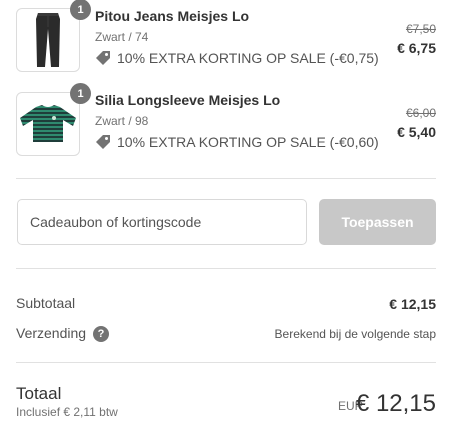 The width and height of the screenshot is (463, 430). What do you see at coordinates (46, 303) in the screenshot?
I see `subtotal-label: Subtotaal` at bounding box center [46, 303].